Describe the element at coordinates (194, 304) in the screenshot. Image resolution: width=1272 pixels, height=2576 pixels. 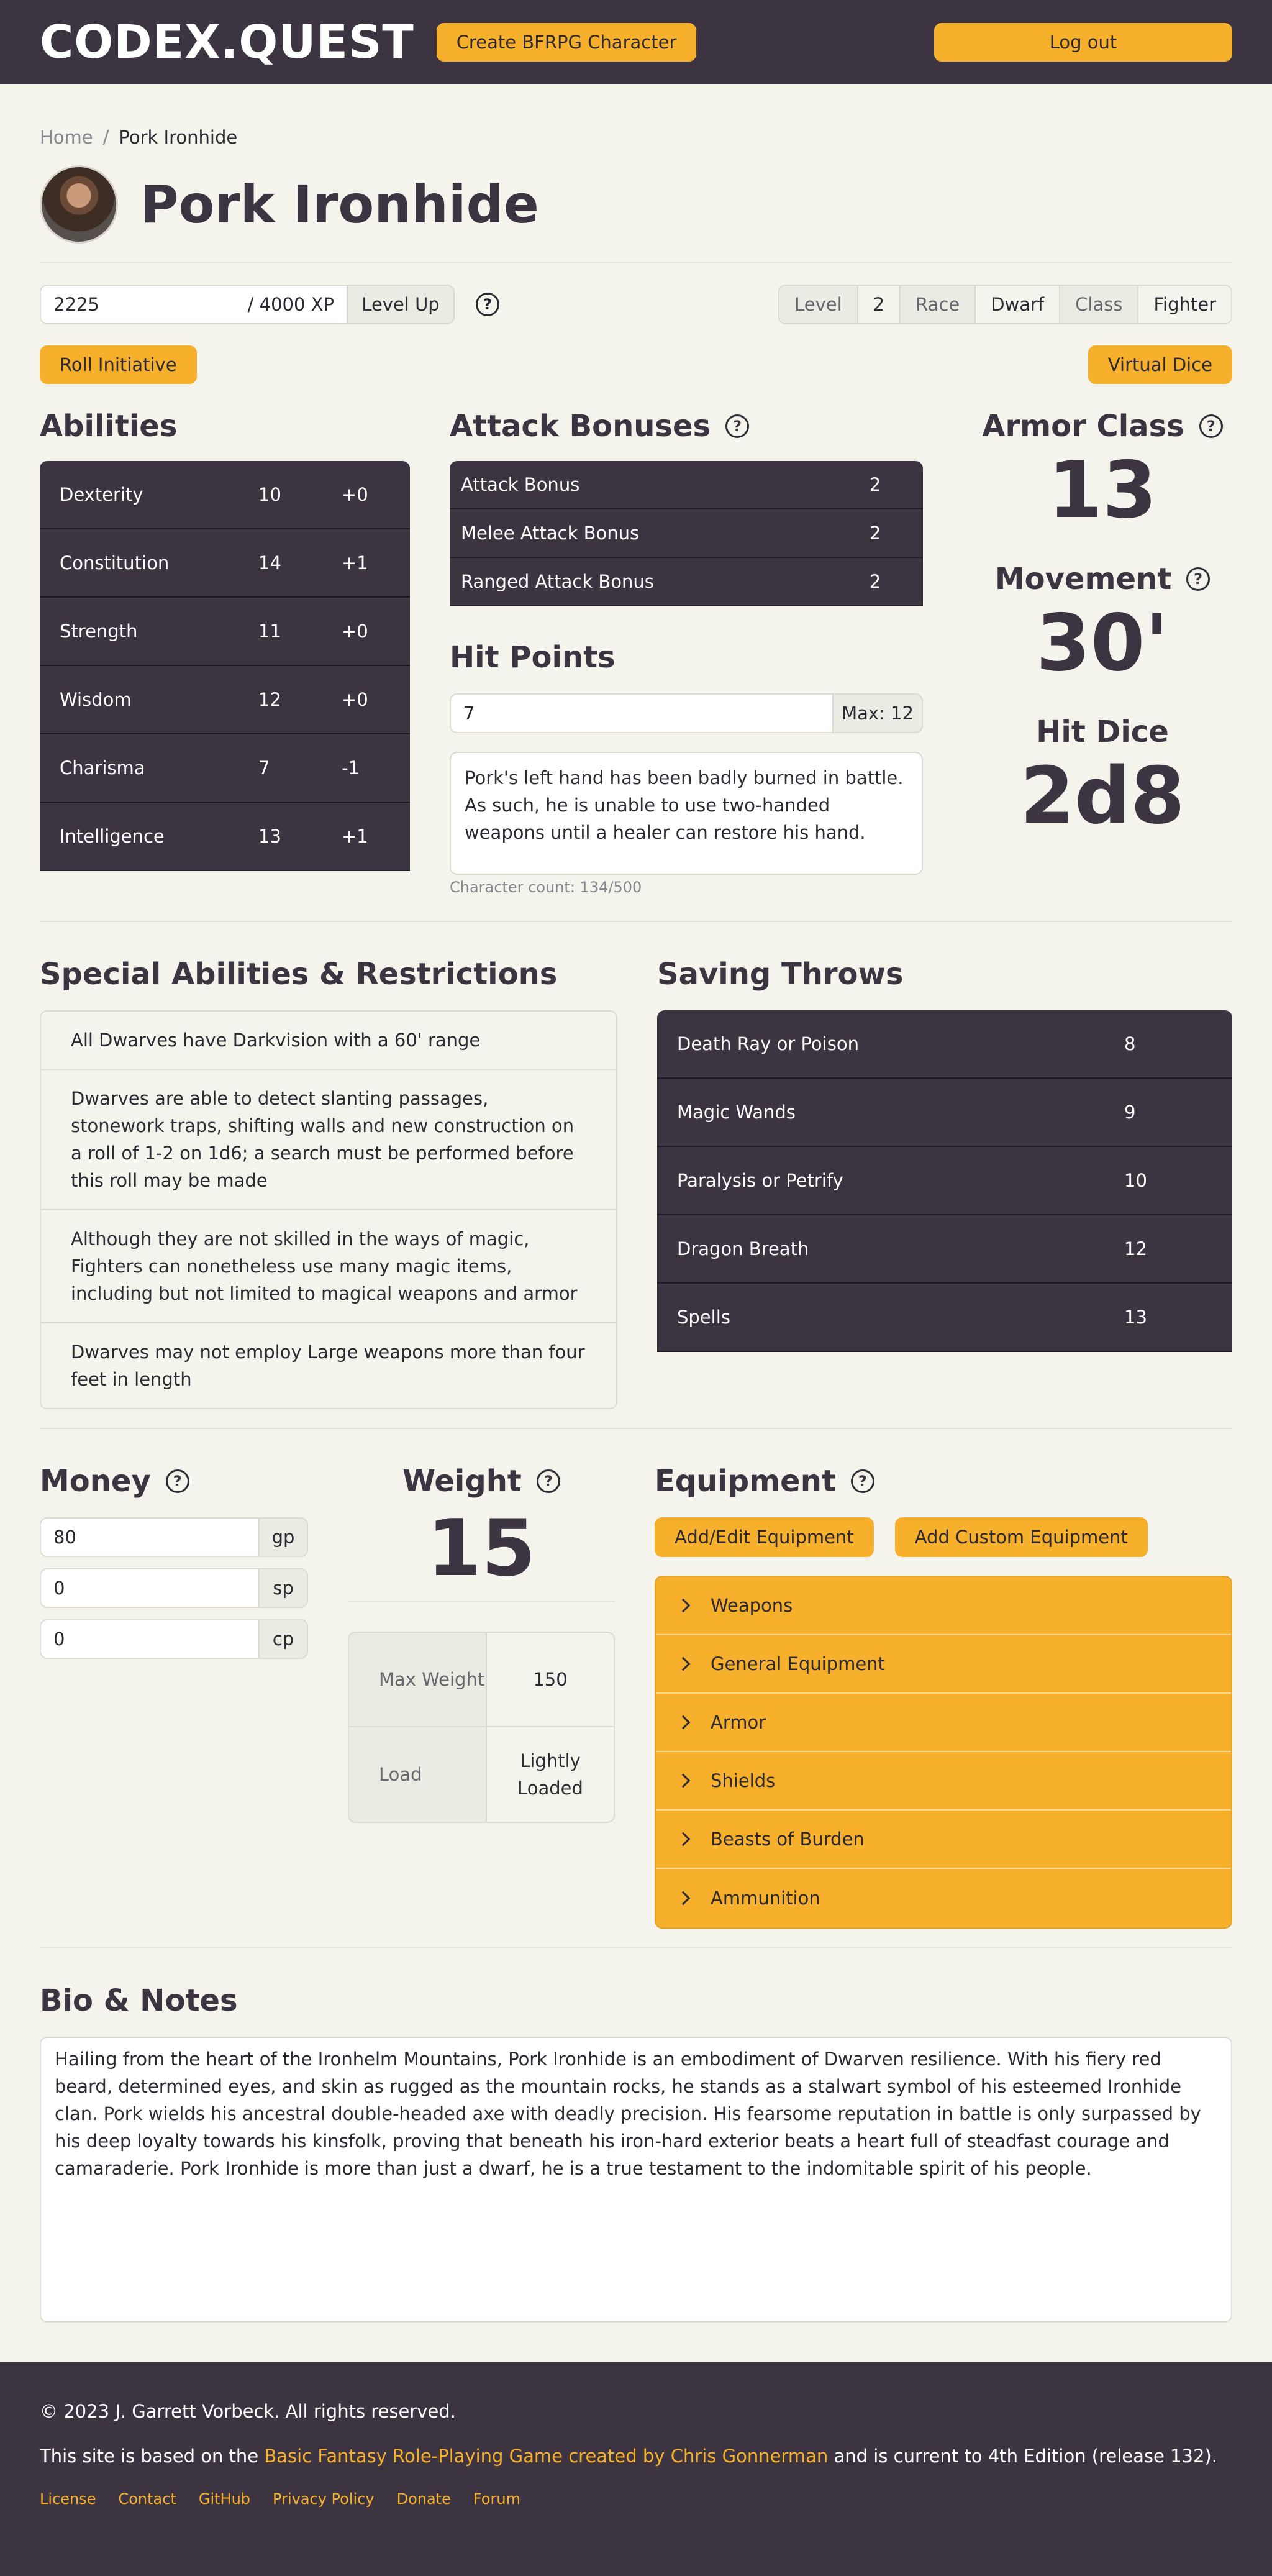
I see `xp-input: 2225 / 4000 XP` at that location.